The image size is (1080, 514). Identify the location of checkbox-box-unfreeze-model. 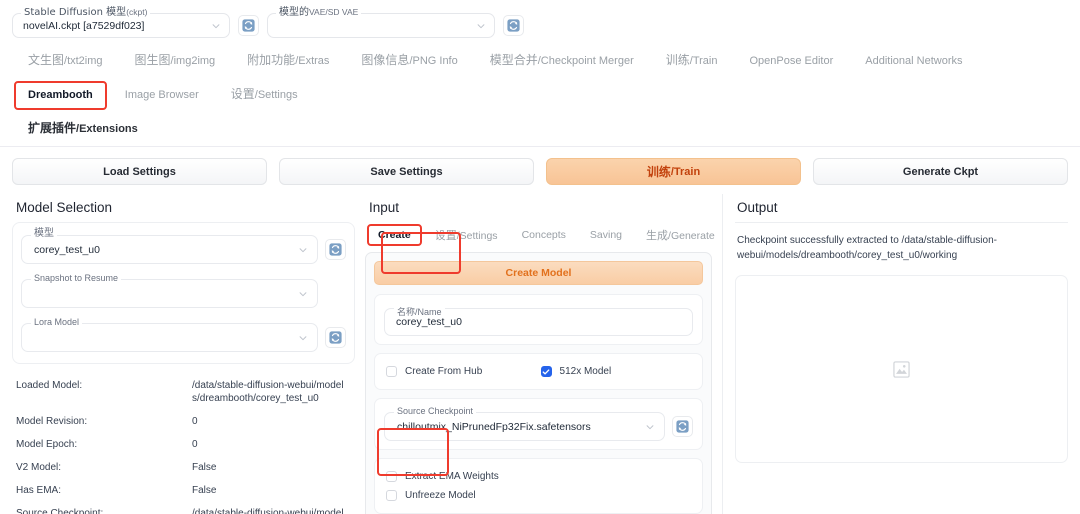
(392, 495).